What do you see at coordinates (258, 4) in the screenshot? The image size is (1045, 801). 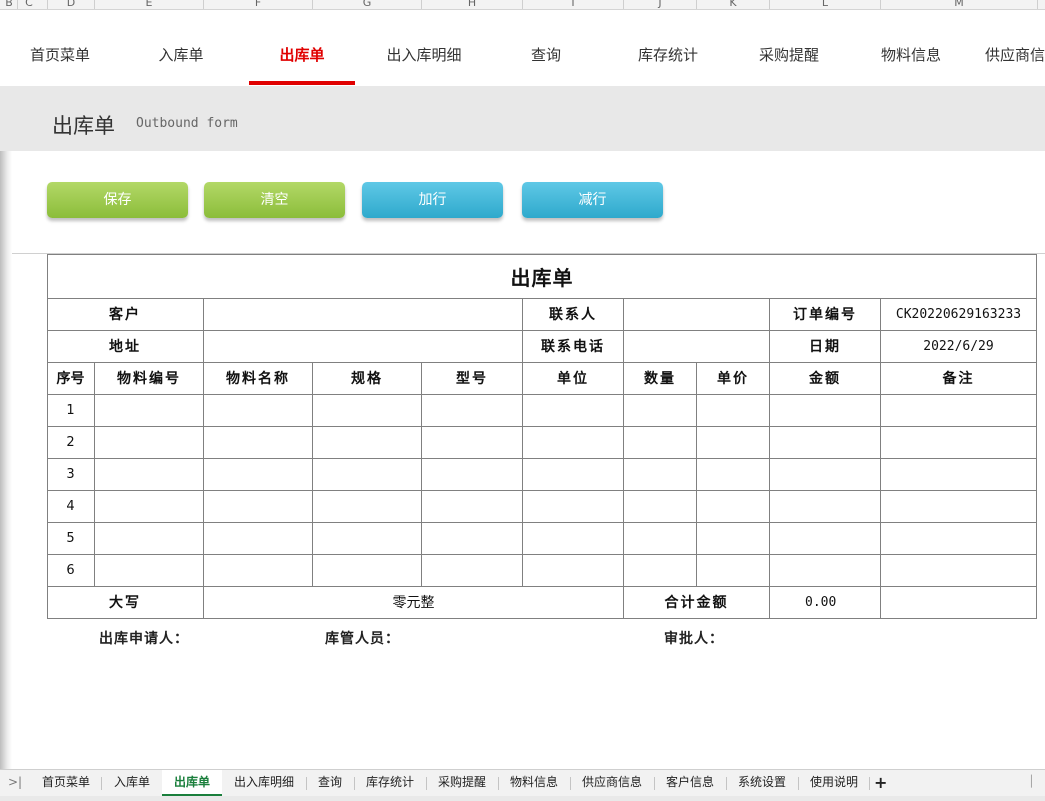 I see `column-header-f: F` at bounding box center [258, 4].